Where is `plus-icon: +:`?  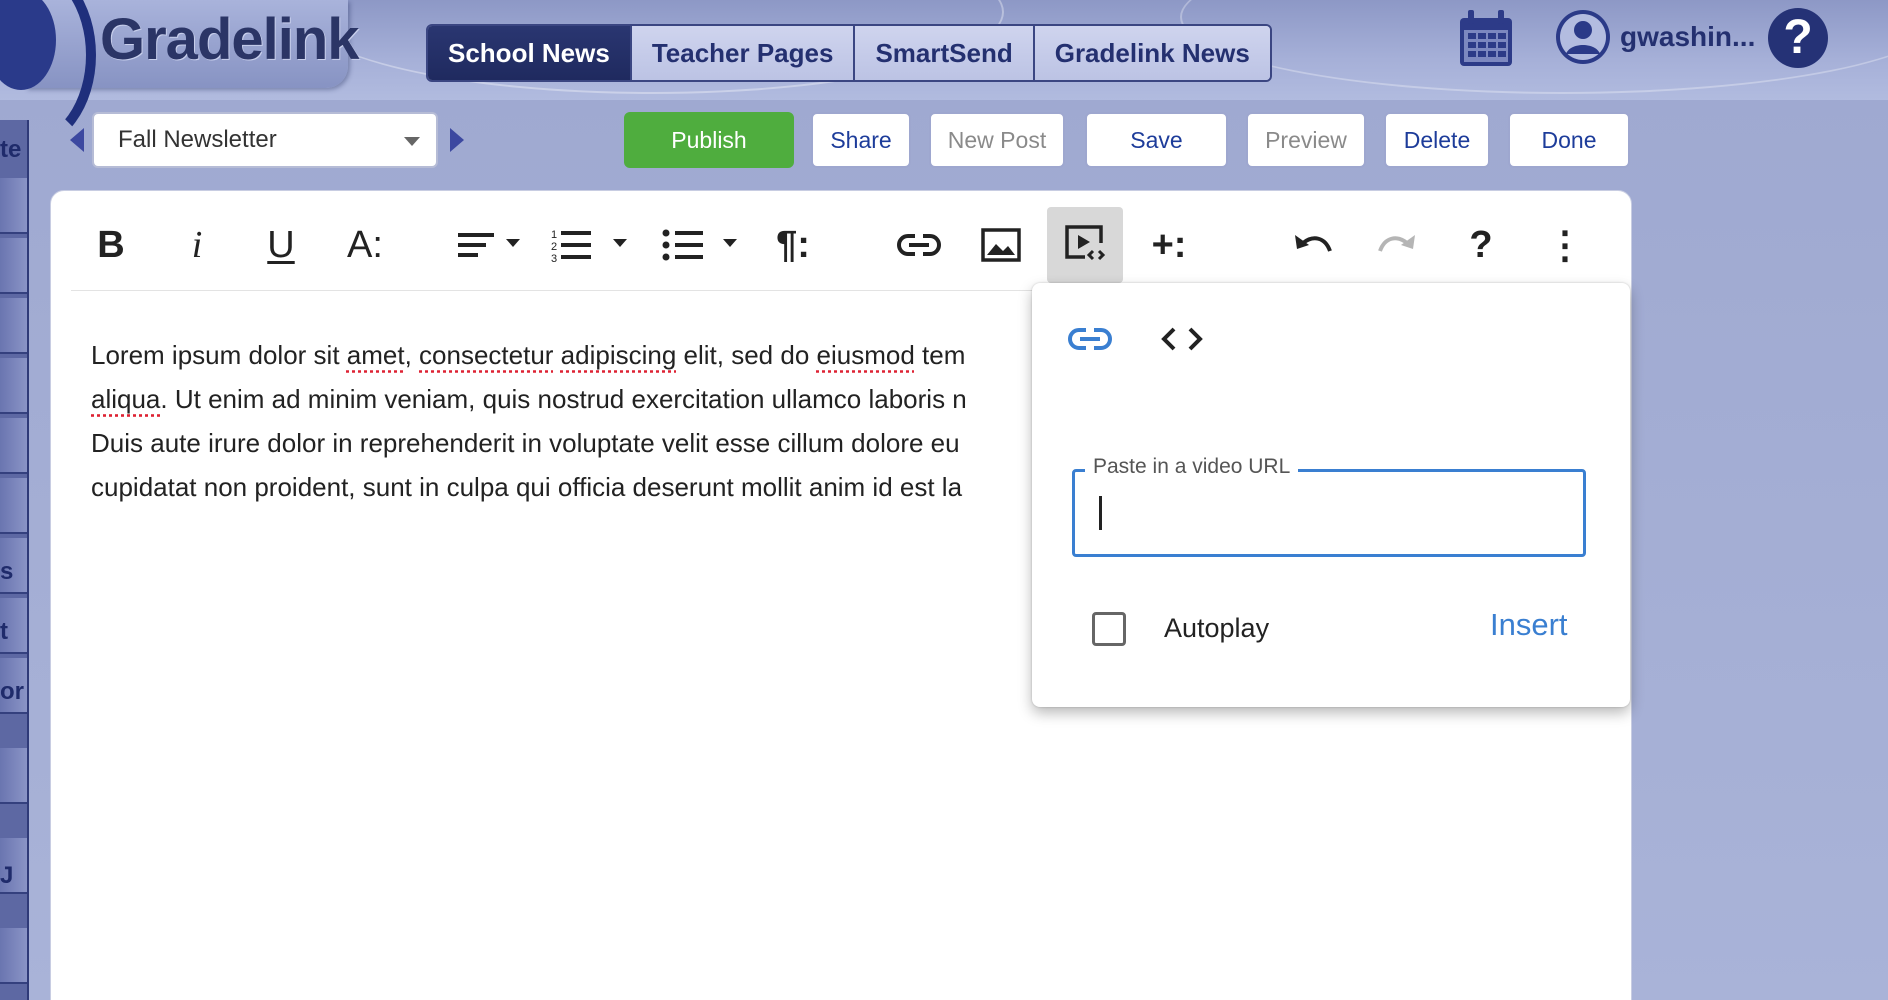 plus-icon: +: is located at coordinates (1169, 244).